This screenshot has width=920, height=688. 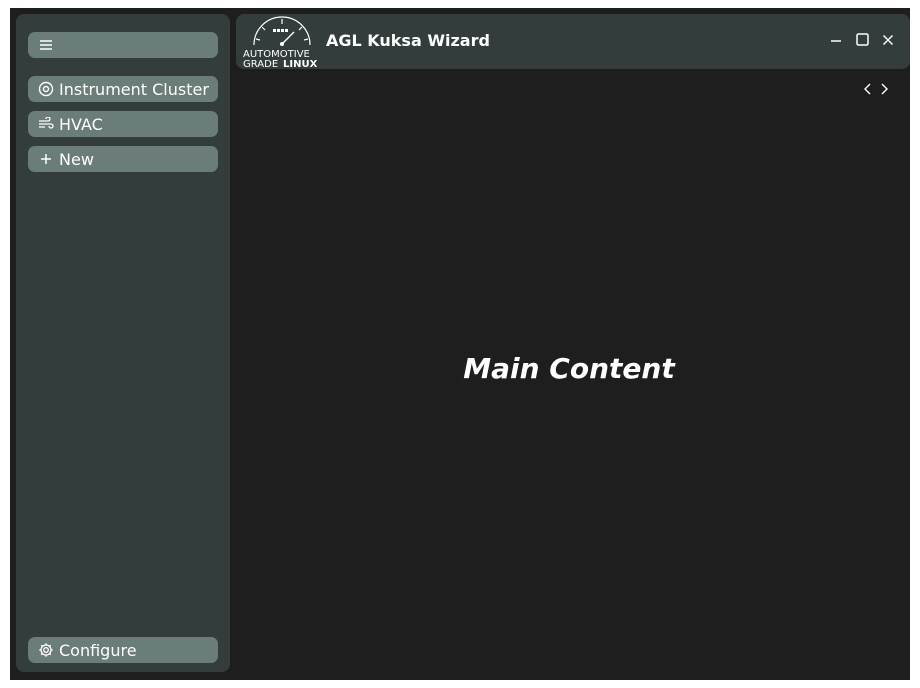 What do you see at coordinates (569, 368) in the screenshot?
I see `main-content-label: Main Content` at bounding box center [569, 368].